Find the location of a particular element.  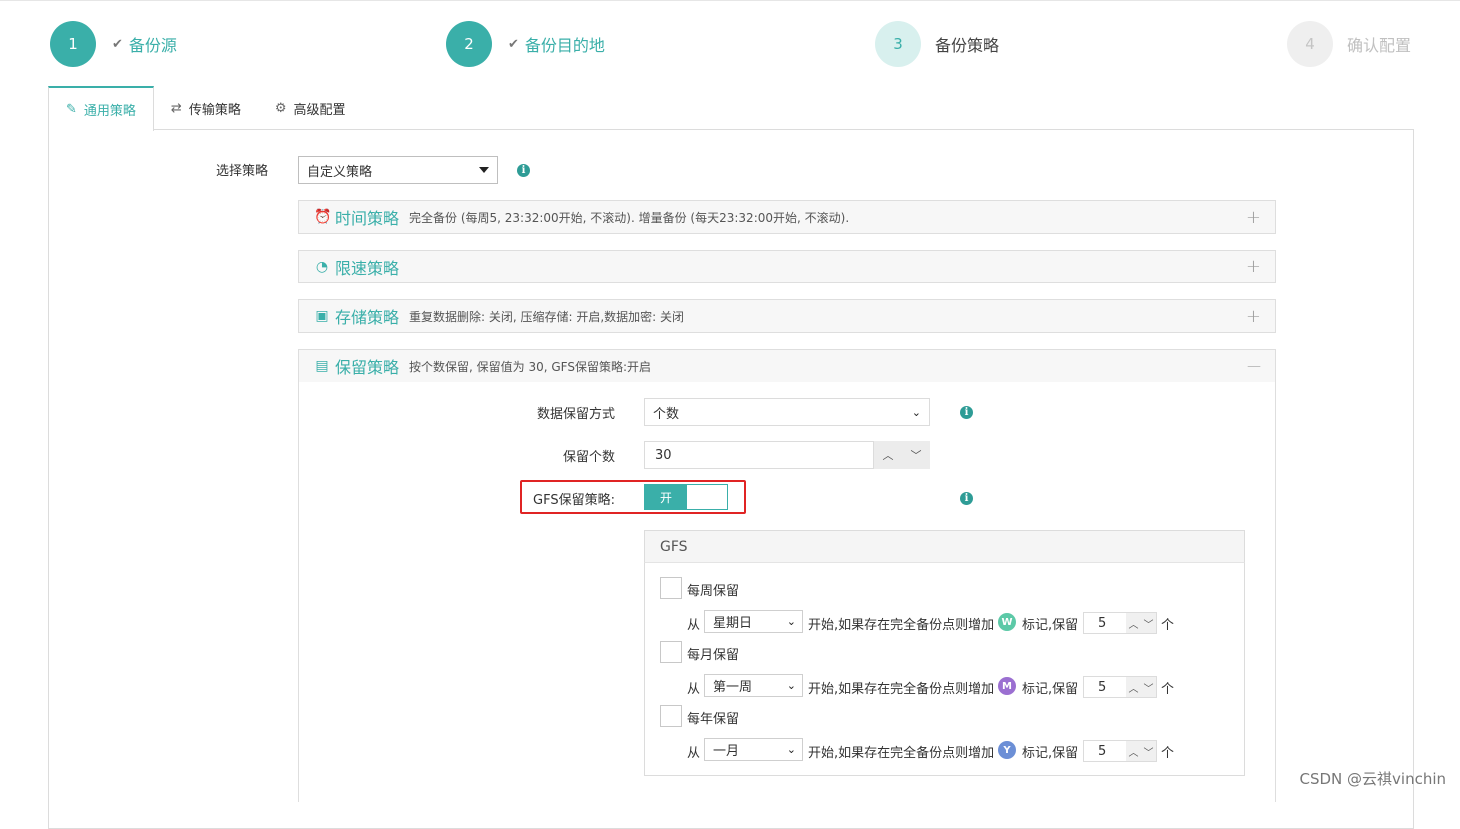

step-1: 1 ✔ 备份源 is located at coordinates (113, 44).